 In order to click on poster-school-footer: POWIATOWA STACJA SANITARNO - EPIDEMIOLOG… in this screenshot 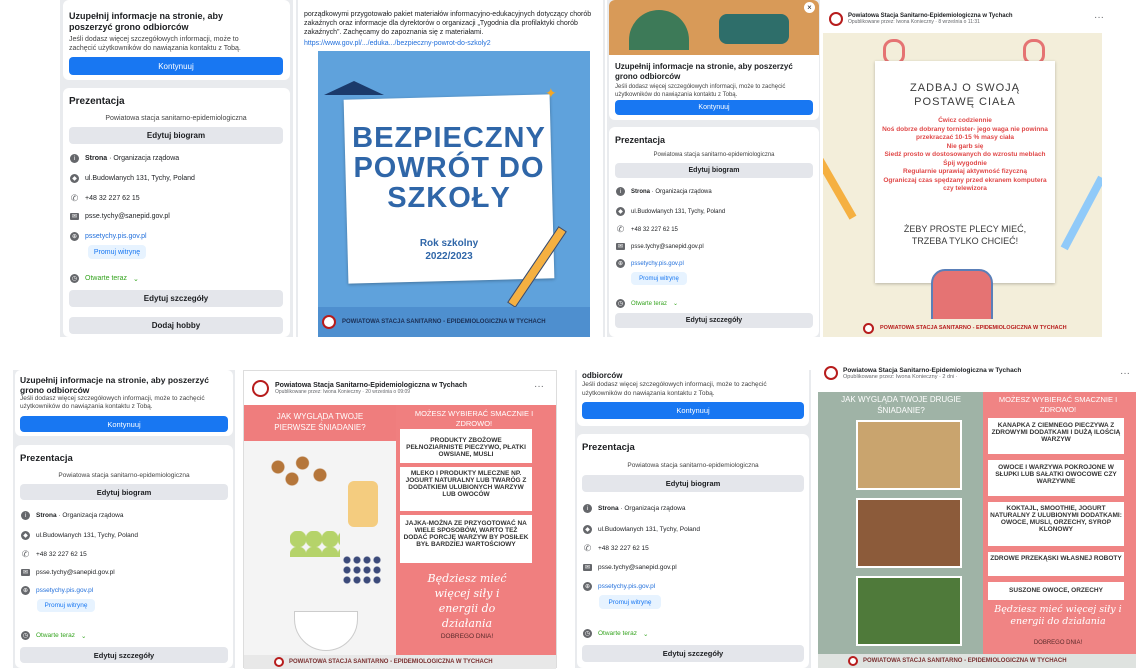, I will do `click(454, 322)`.